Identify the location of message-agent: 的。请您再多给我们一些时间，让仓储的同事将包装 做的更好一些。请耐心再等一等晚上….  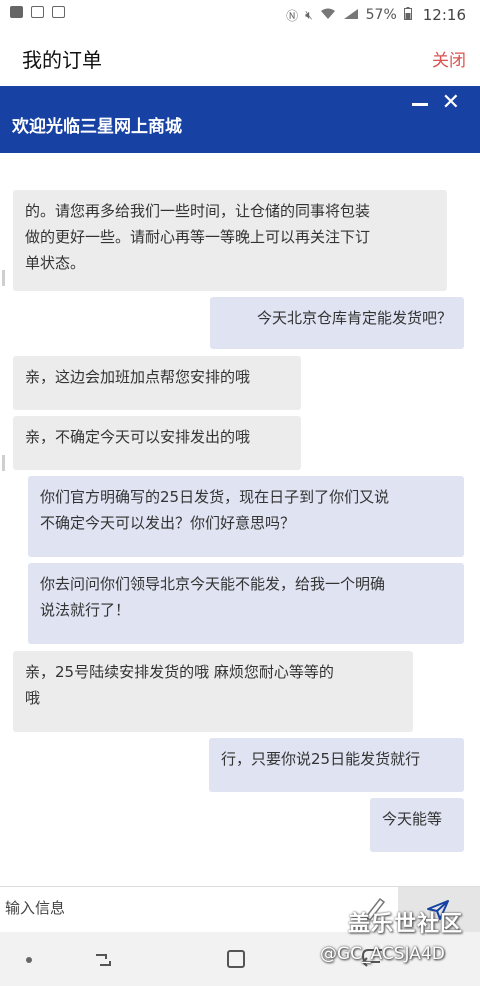
(230, 240).